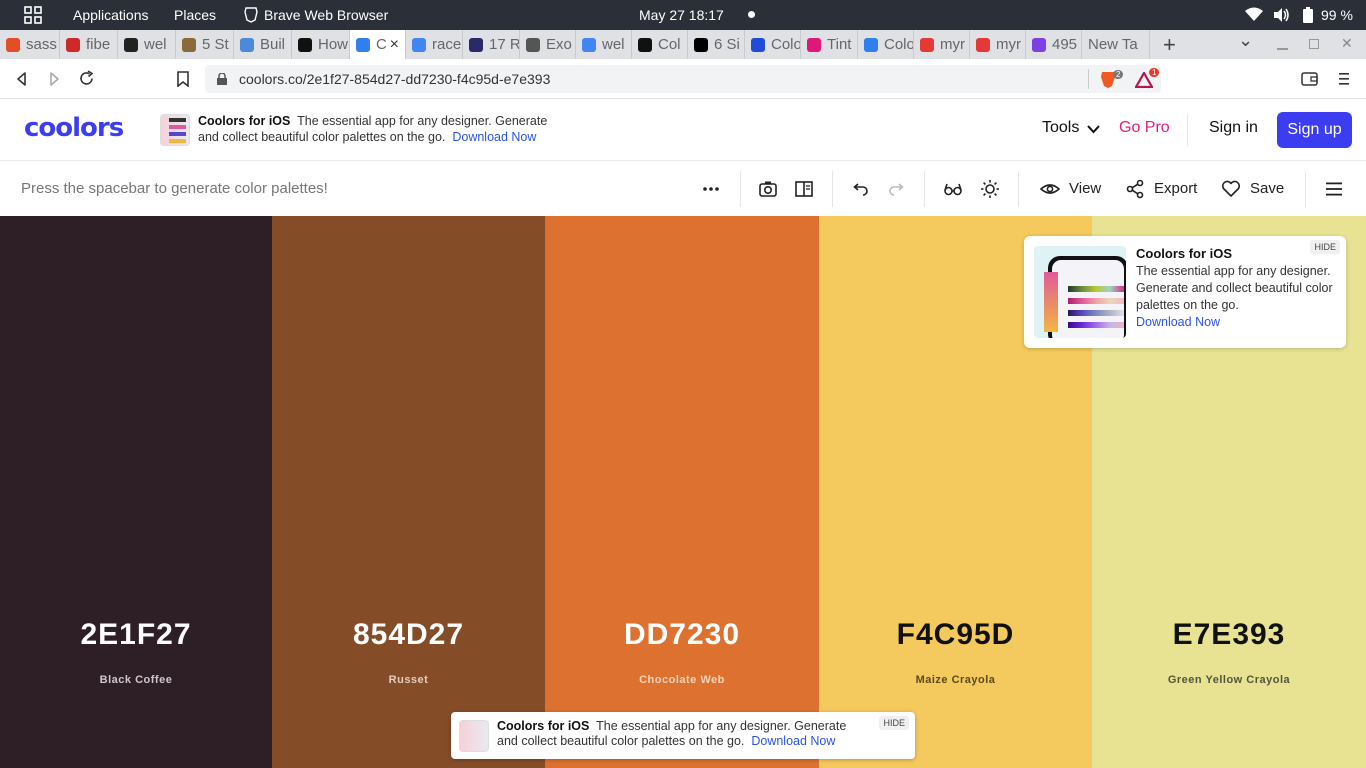  I want to click on bottom-promo-title: Coolors for iOS, so click(543, 726).